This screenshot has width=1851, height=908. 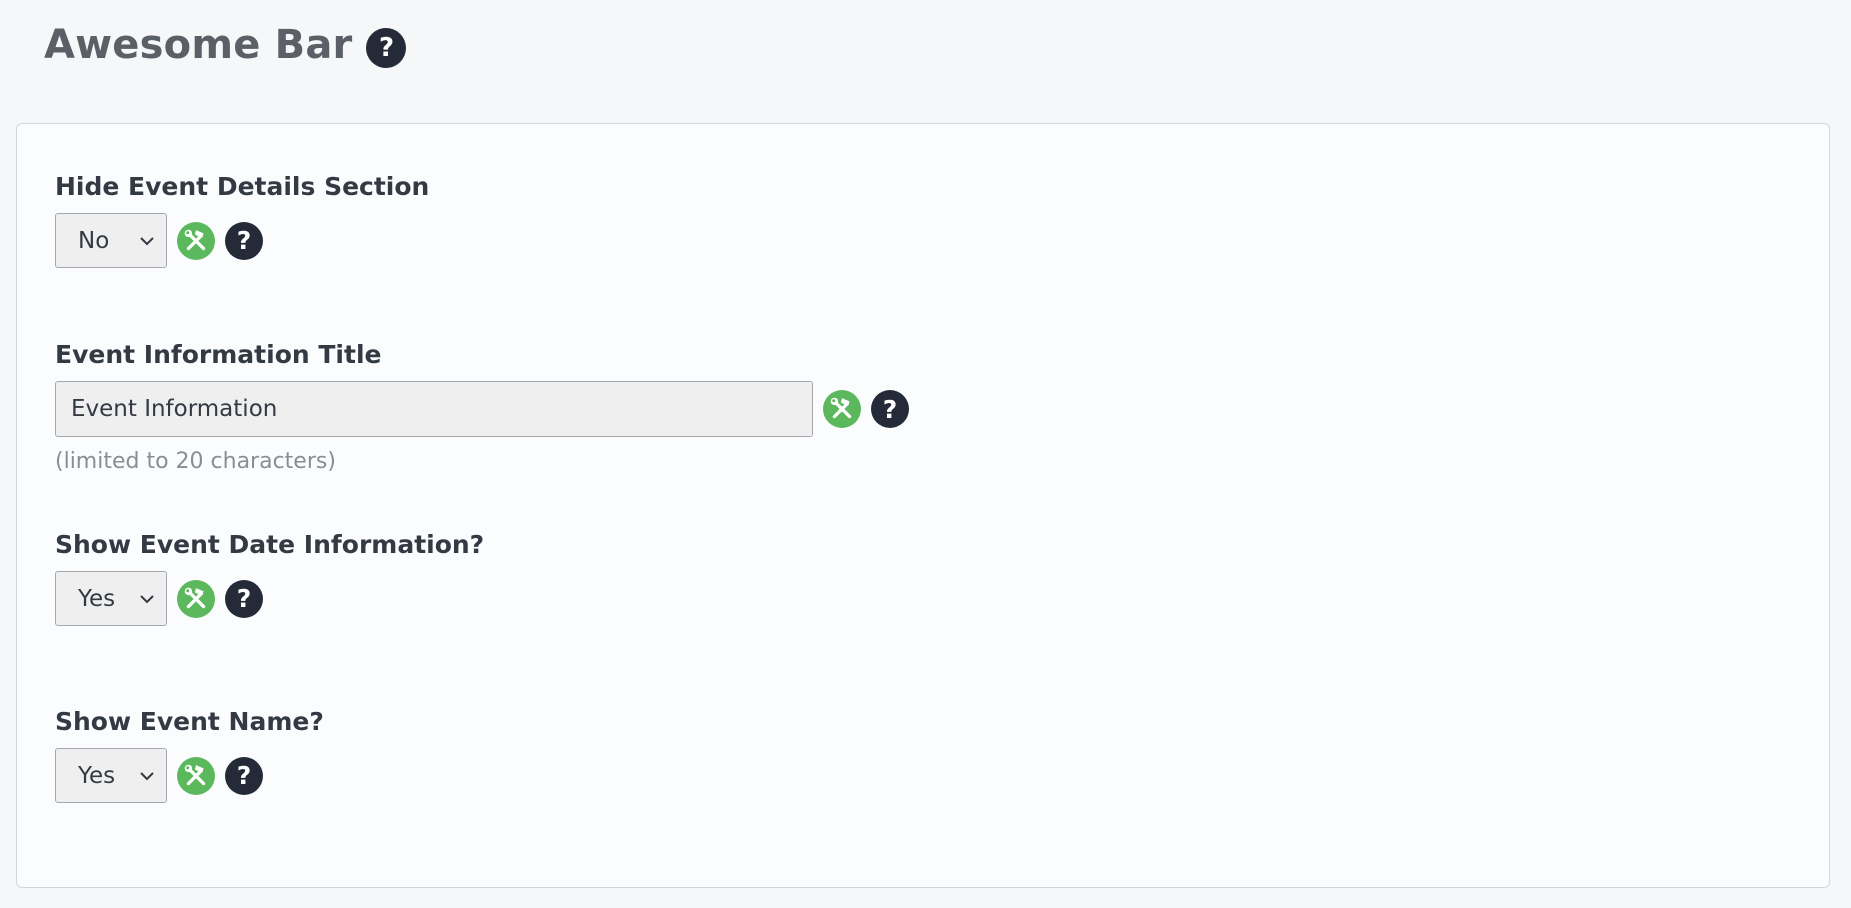 I want to click on field-hide-event-details: Hide Event Details Section No ?, so click(x=242, y=220).